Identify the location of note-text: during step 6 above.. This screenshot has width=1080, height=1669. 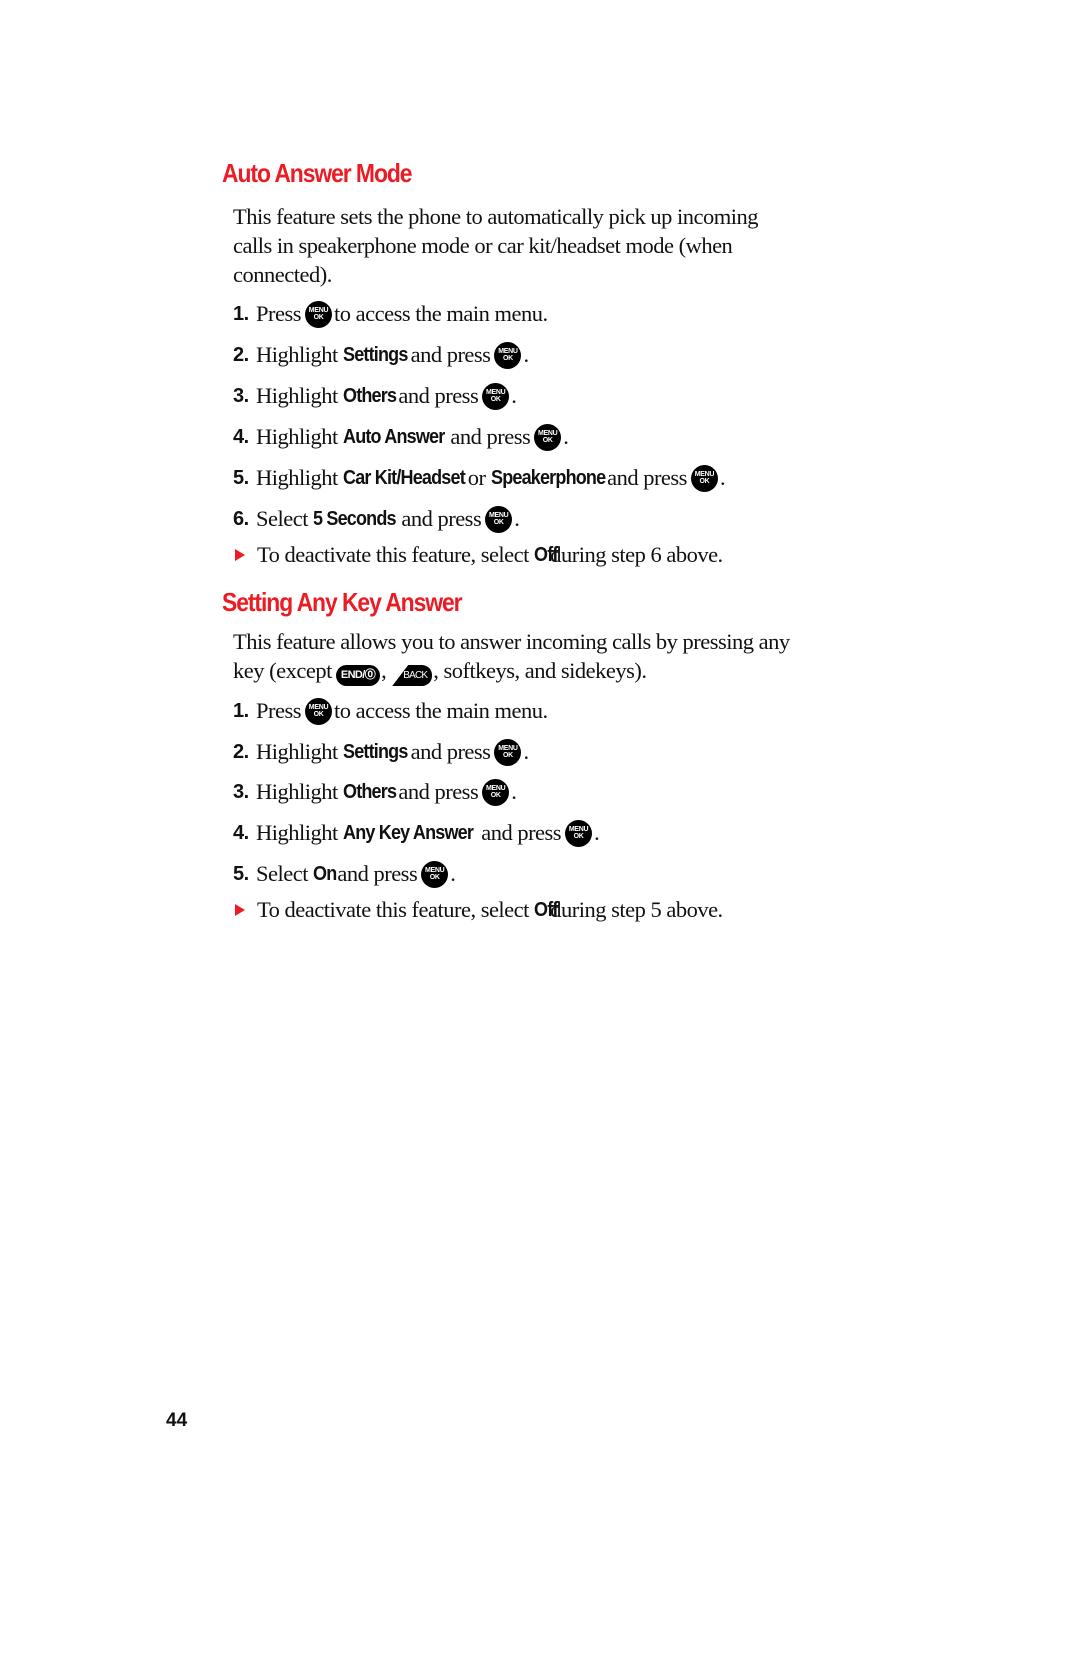
(636, 554).